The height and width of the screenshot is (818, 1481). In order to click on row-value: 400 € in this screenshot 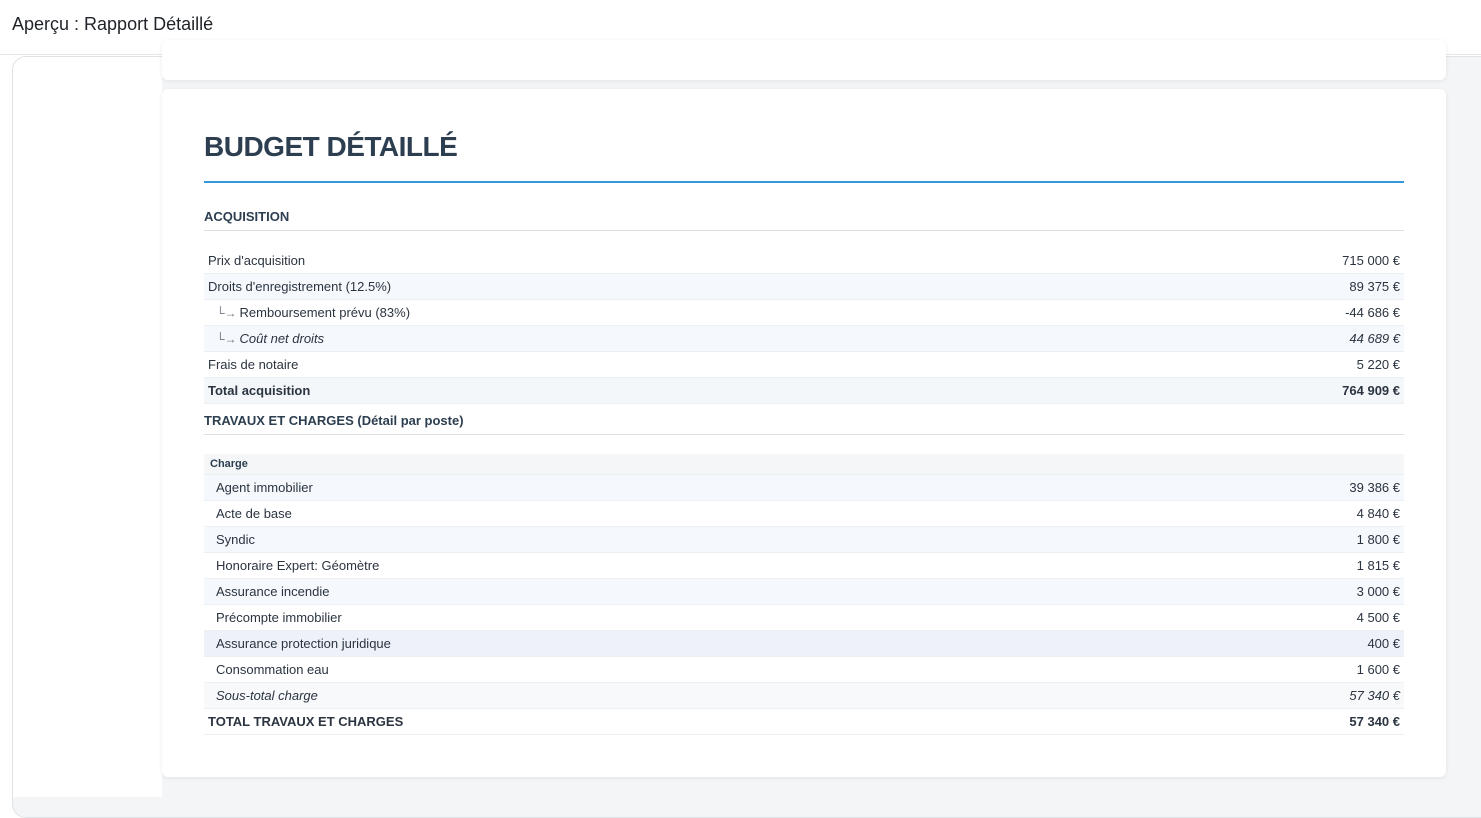, I will do `click(1383, 643)`.